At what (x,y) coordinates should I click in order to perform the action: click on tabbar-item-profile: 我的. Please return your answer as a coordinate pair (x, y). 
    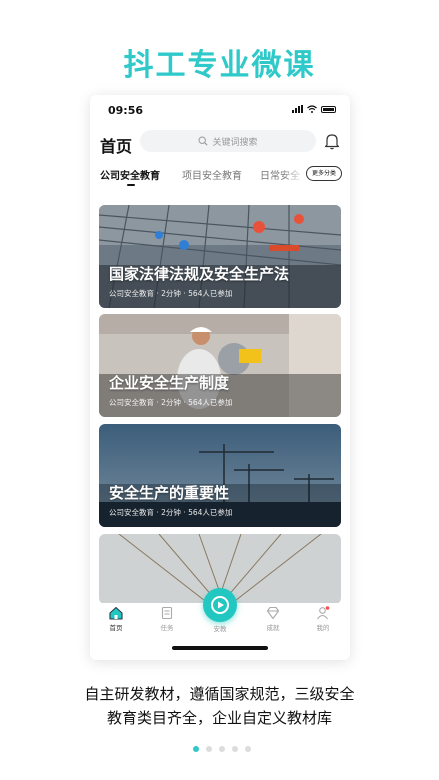
    Looking at the image, I should click on (323, 619).